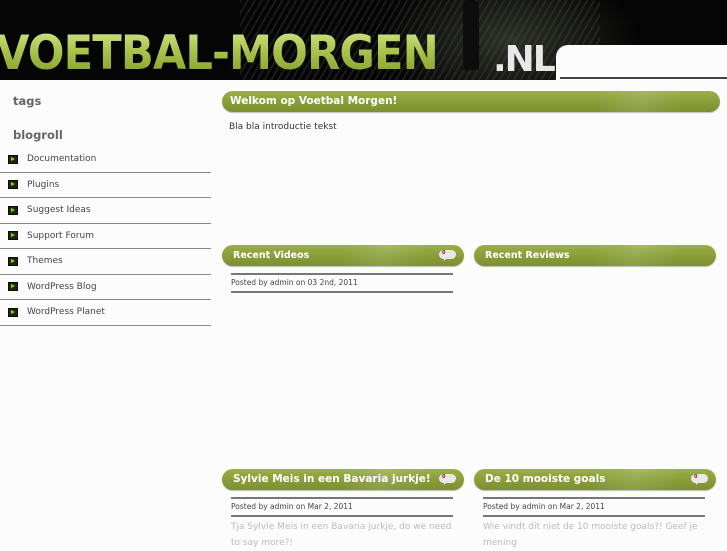 The height and width of the screenshot is (551, 727). What do you see at coordinates (471, 35) in the screenshot?
I see `header-player-silhouette` at bounding box center [471, 35].